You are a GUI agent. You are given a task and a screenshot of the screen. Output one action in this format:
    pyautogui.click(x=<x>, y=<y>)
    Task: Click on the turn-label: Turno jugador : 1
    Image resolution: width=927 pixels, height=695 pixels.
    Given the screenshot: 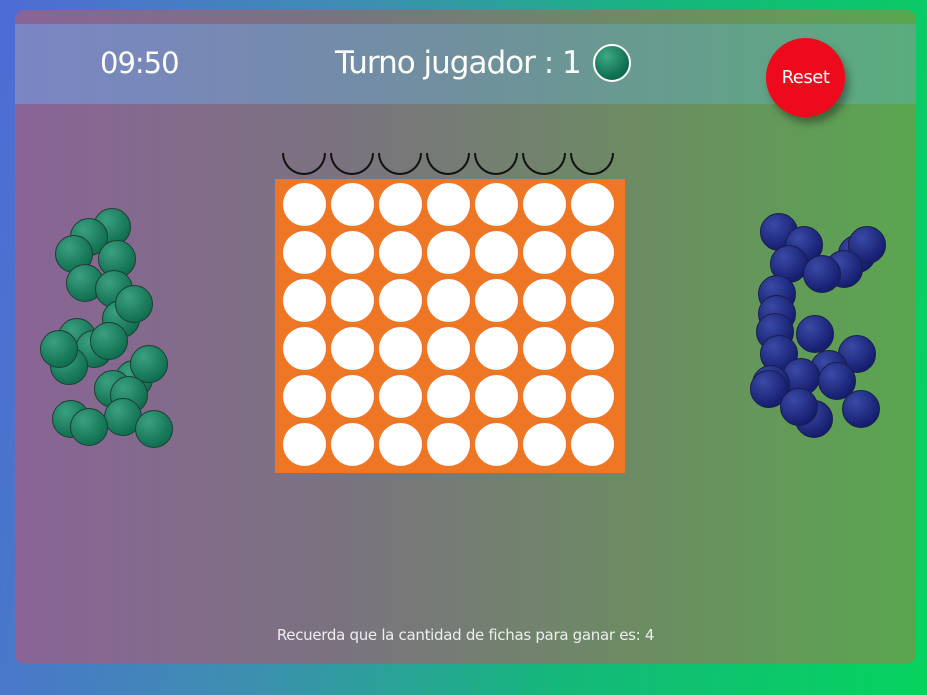 What is the action you would take?
    pyautogui.click(x=458, y=63)
    